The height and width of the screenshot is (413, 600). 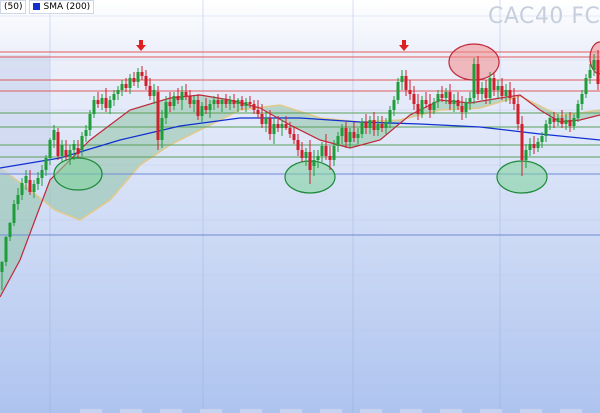 What do you see at coordinates (67, 6) in the screenshot?
I see `legend-label-sma200: SMA (200)` at bounding box center [67, 6].